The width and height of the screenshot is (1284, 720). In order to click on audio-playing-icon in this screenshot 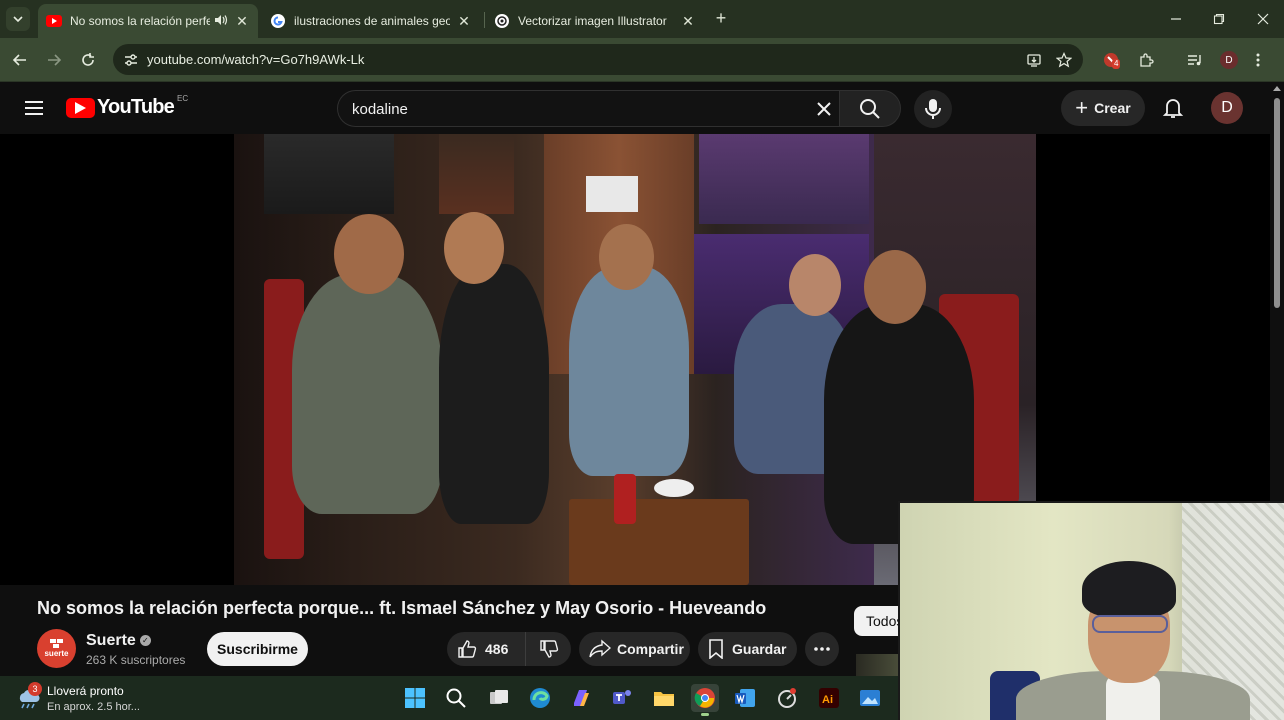, I will do `click(221, 21)`.